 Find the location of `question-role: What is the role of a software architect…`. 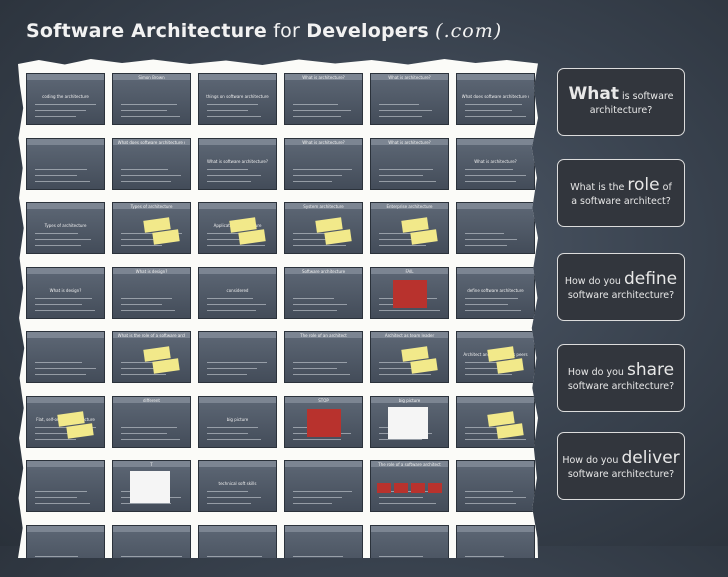

question-role: What is the role of a software architect… is located at coordinates (621, 193).